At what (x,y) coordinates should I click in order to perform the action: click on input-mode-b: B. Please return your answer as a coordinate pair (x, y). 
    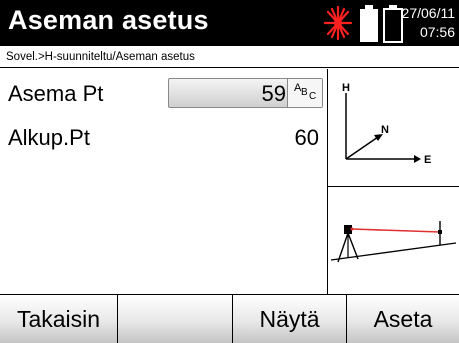
    Looking at the image, I should click on (304, 92).